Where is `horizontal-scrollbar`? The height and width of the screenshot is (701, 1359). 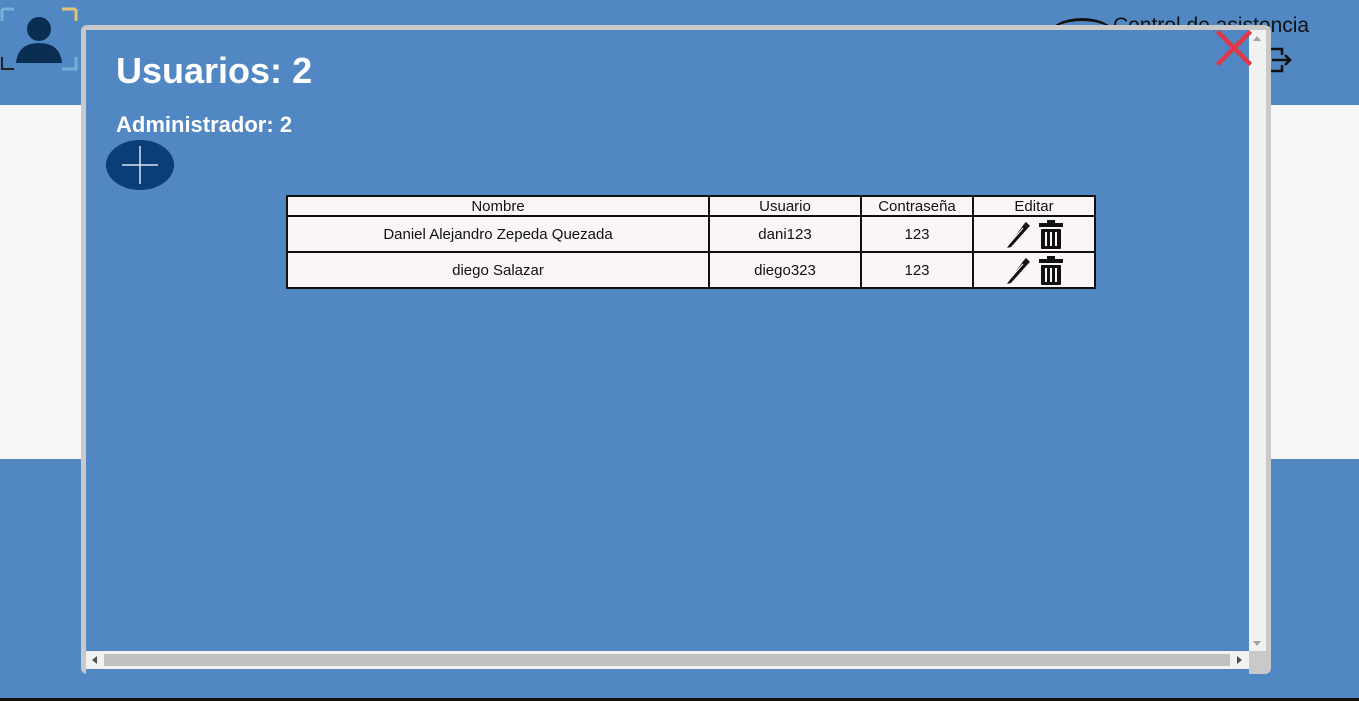 horizontal-scrollbar is located at coordinates (667, 660).